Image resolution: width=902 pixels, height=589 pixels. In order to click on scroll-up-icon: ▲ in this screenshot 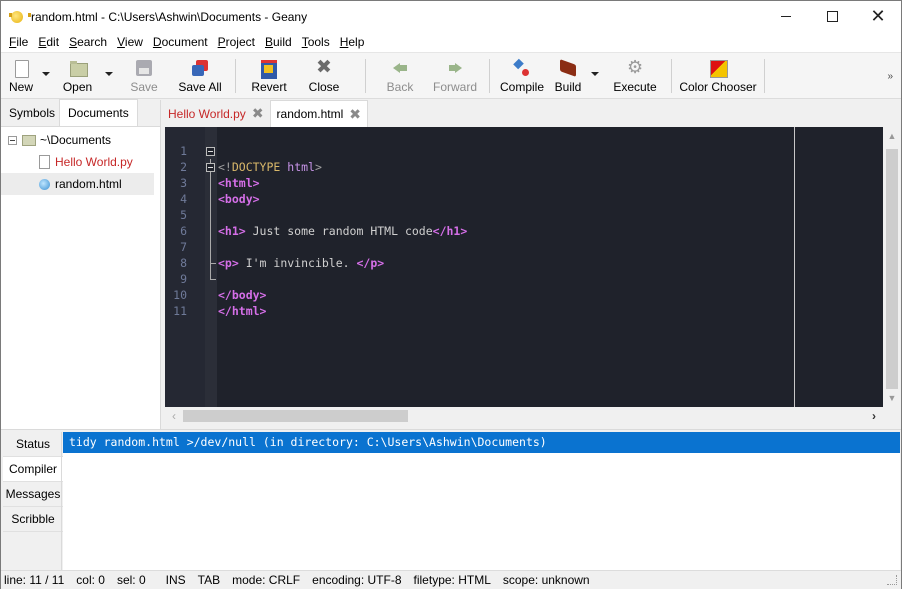, I will do `click(892, 136)`.